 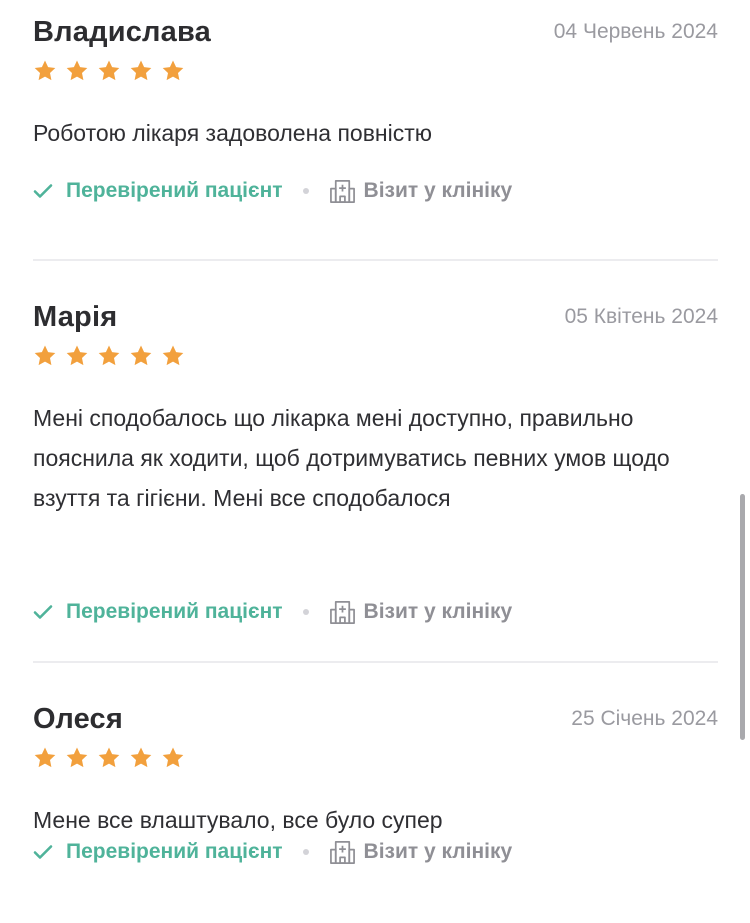 What do you see at coordinates (375, 34) in the screenshot?
I see `review-header: Владислава 04 Червень 2024` at bounding box center [375, 34].